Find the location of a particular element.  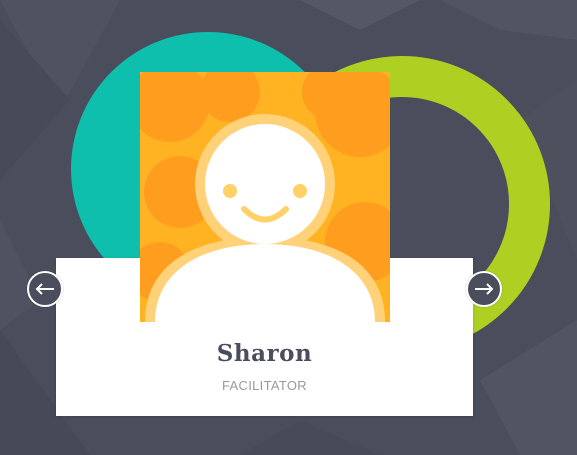

next-button is located at coordinates (484, 289).